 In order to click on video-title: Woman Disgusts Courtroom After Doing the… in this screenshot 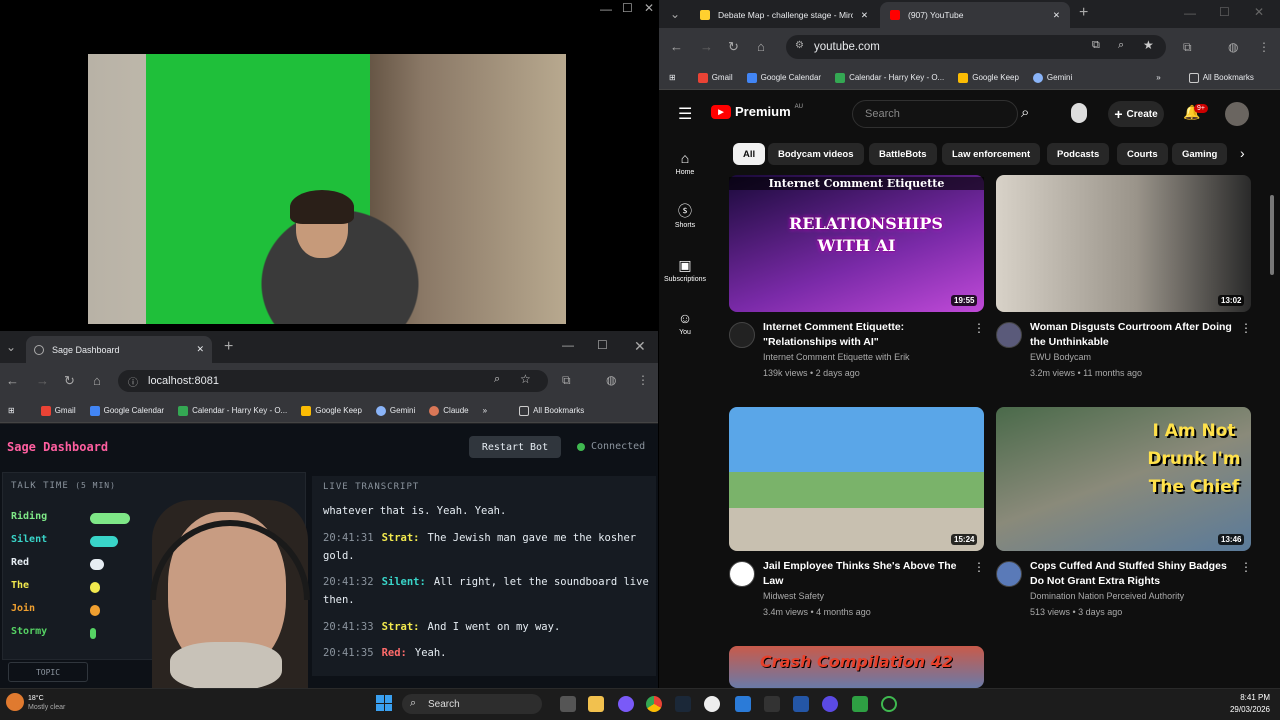, I will do `click(1132, 335)`.